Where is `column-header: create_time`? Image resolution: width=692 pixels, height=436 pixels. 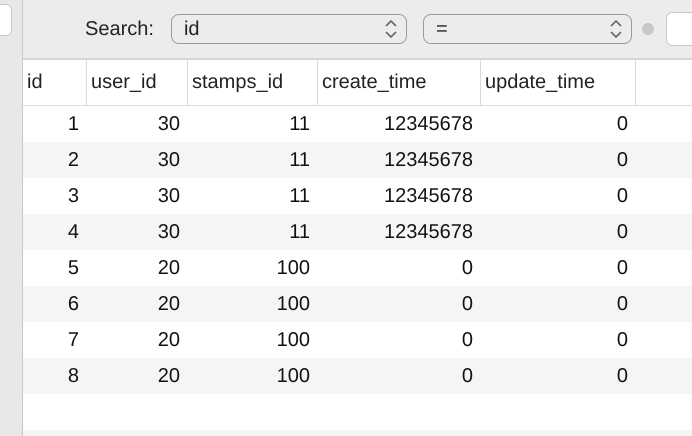
column-header: create_time is located at coordinates (399, 82).